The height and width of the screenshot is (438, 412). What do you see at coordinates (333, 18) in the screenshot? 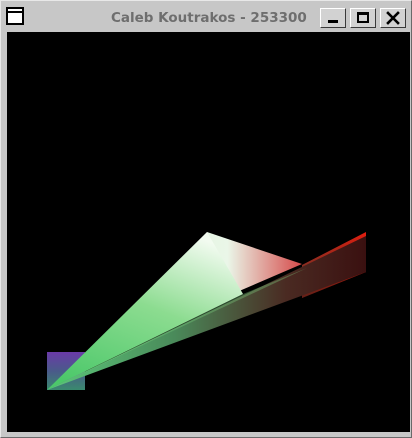
I see `minimize-button` at bounding box center [333, 18].